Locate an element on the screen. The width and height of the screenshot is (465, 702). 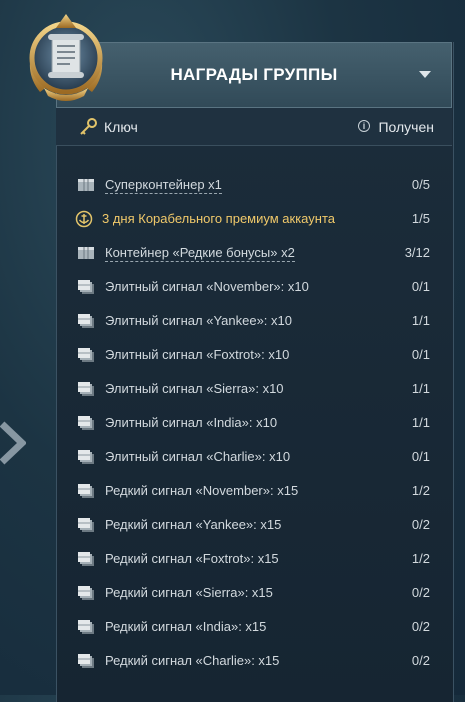
list-item: Элитный сигнал «India»: x10 1/1 is located at coordinates (254, 423).